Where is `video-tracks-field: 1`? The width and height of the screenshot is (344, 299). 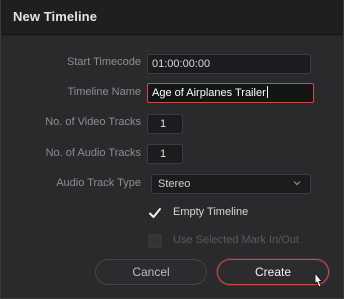
video-tracks-field: 1 is located at coordinates (165, 124).